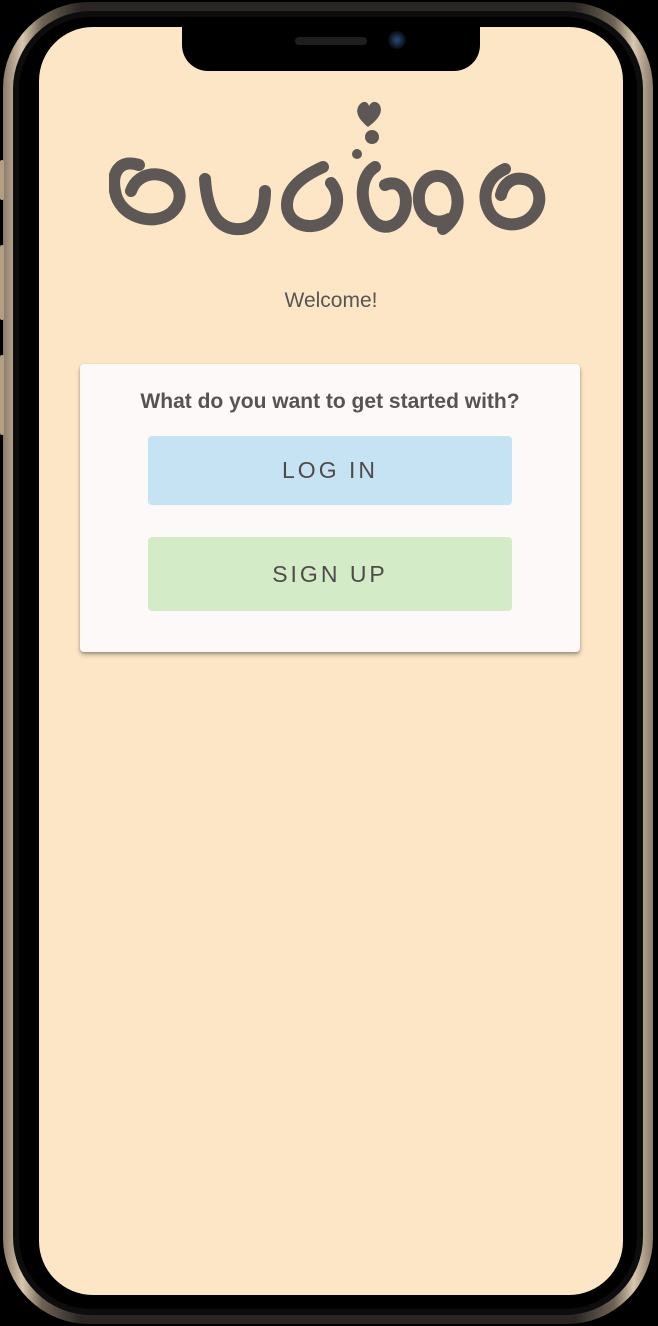 This screenshot has height=1326, width=658. Describe the element at coordinates (397, 40) in the screenshot. I see `front-camera` at that location.